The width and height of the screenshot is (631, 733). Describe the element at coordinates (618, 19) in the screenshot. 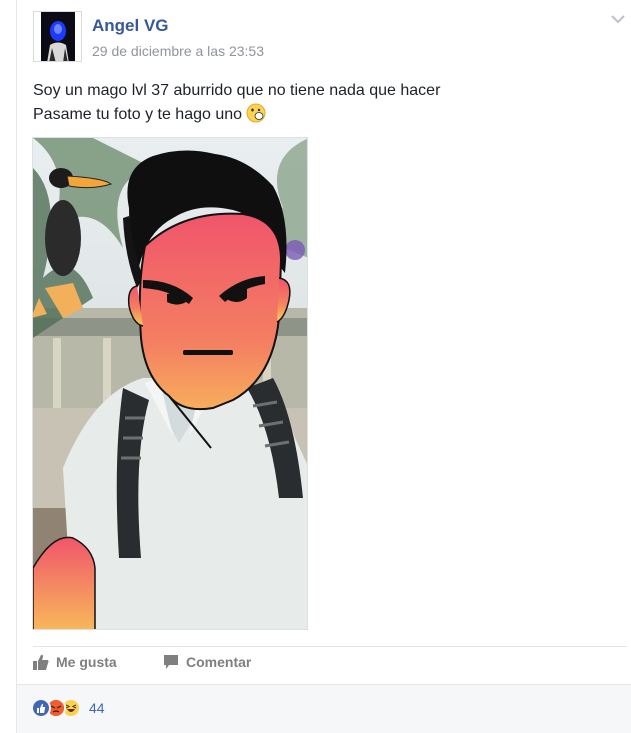

I see `chevron-down-icon` at that location.